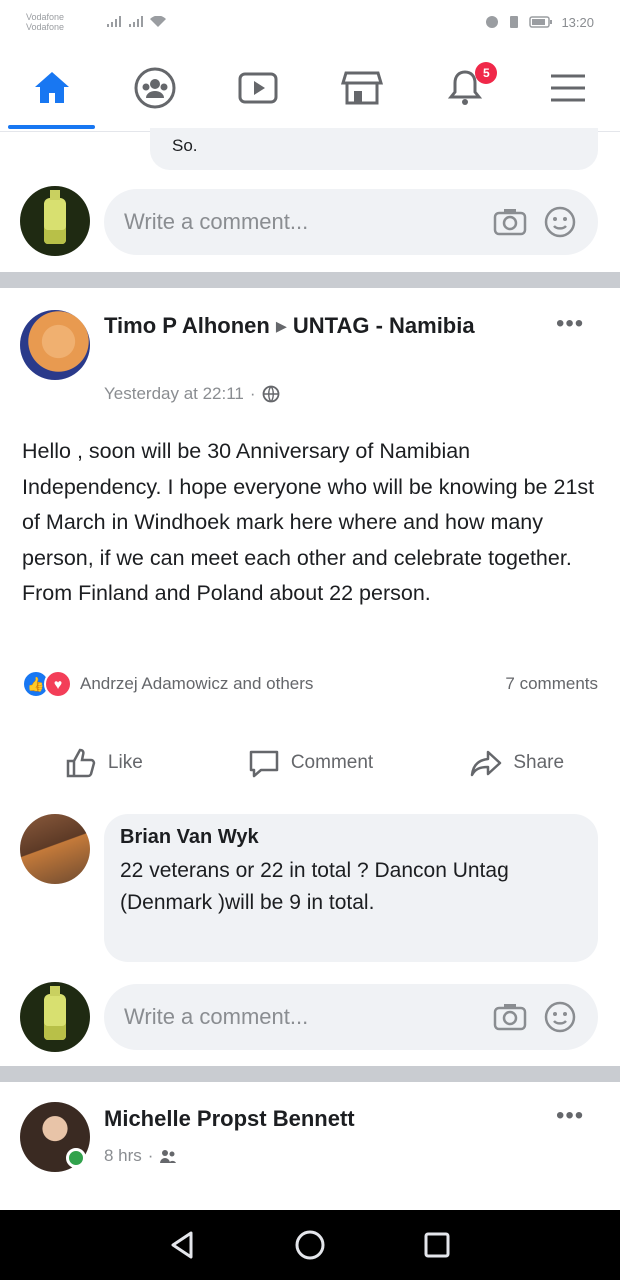 This screenshot has height=1280, width=620. What do you see at coordinates (535, 222) in the screenshot?
I see `comment-box-icons` at bounding box center [535, 222].